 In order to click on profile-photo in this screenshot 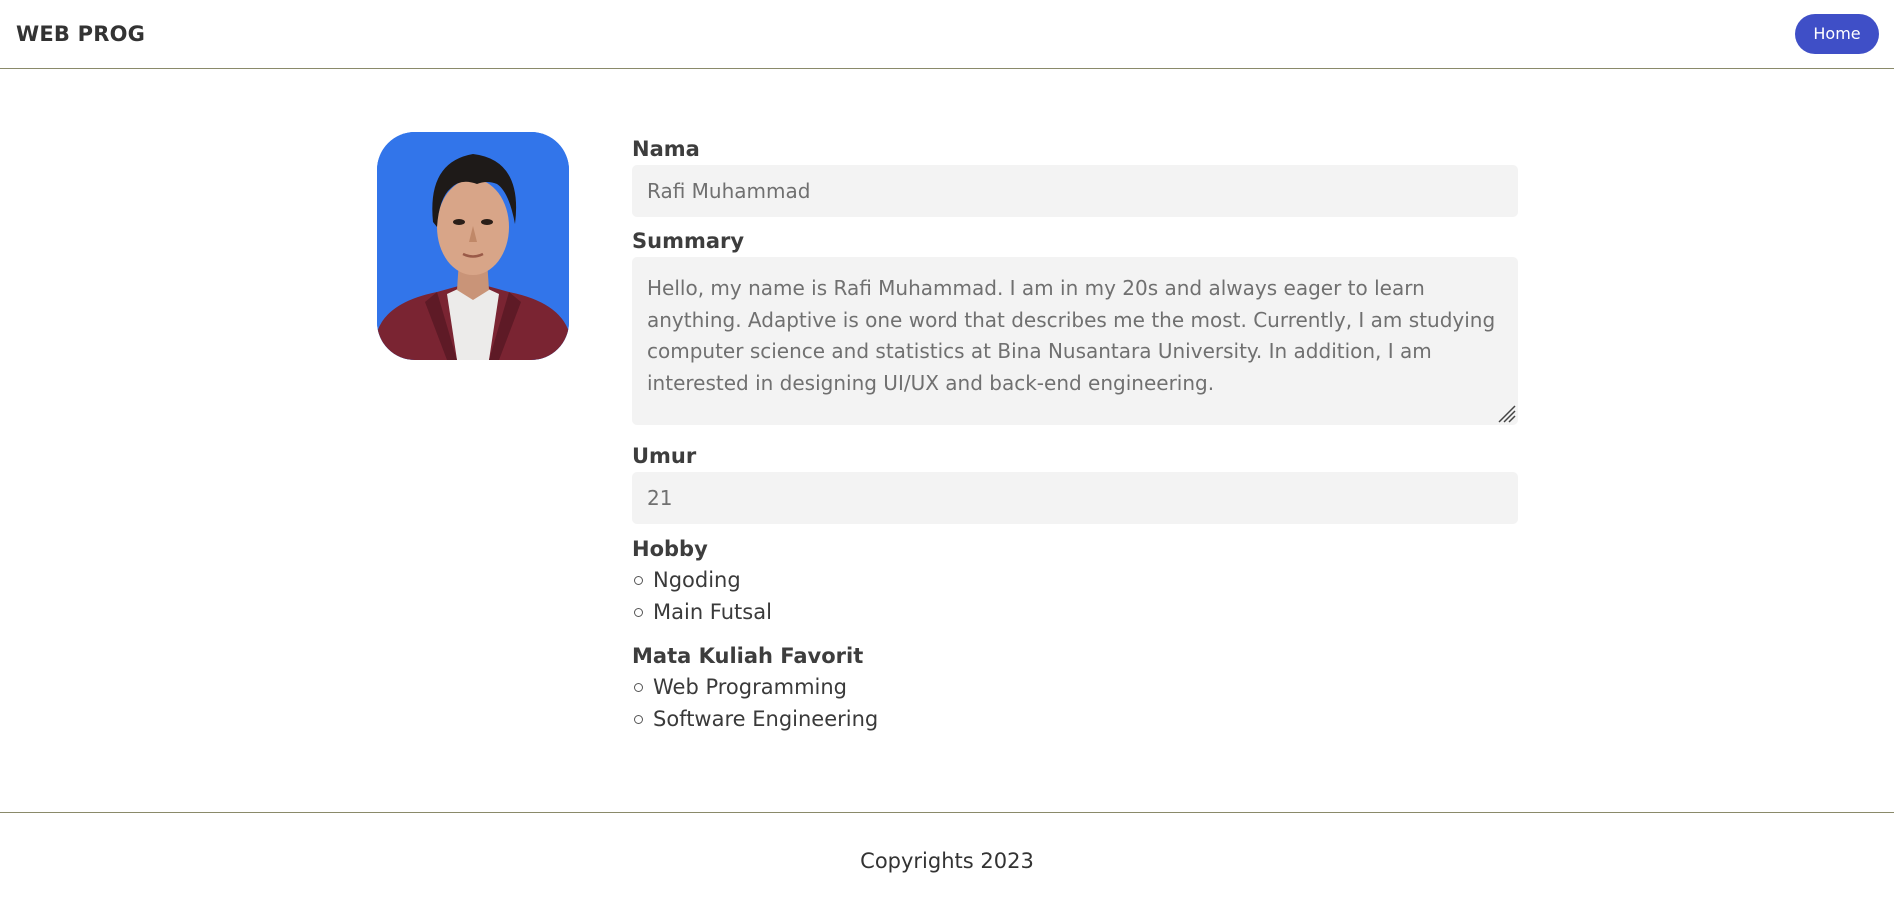, I will do `click(473, 246)`.